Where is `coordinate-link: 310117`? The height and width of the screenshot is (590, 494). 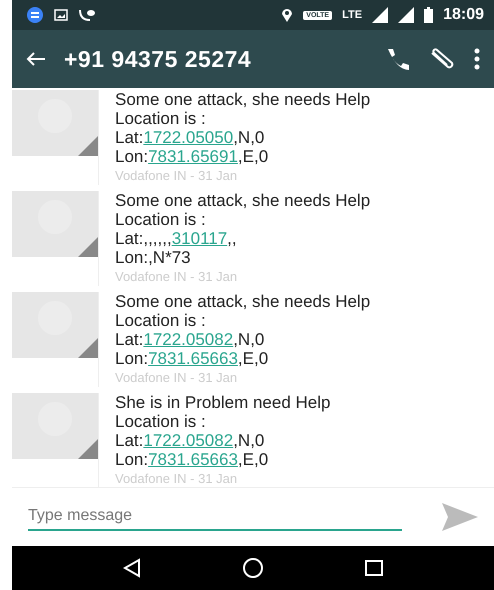 coordinate-link: 310117 is located at coordinates (200, 238).